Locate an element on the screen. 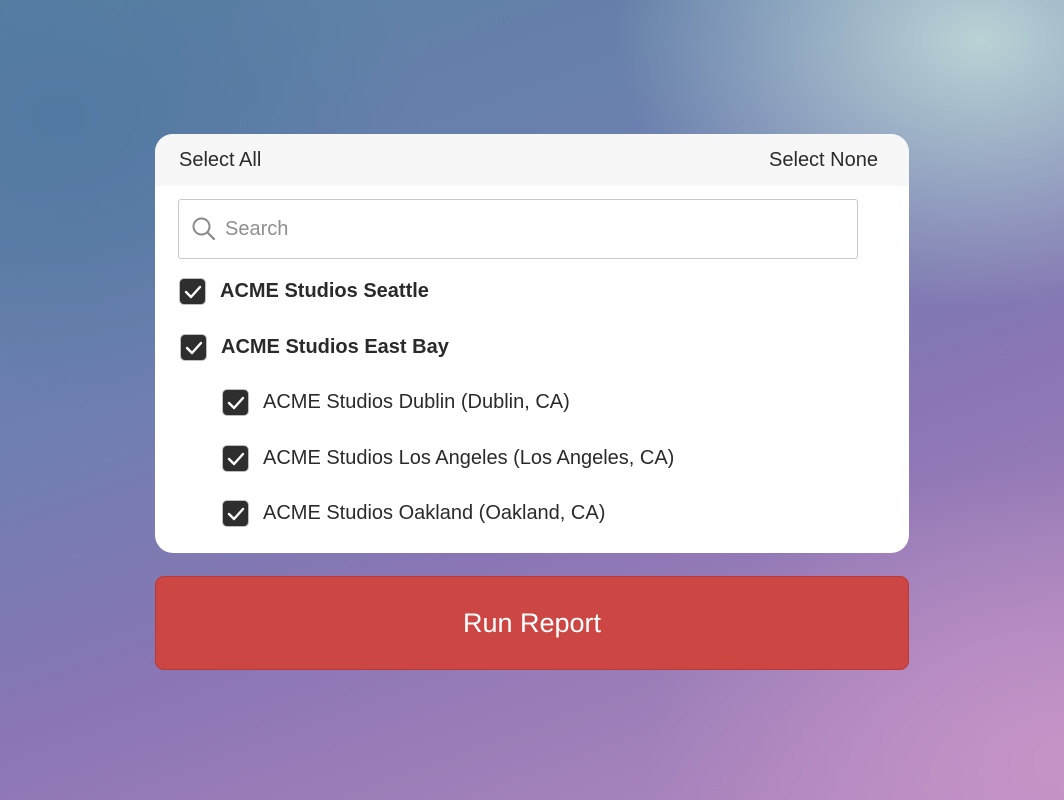 The image size is (1064, 800). search-box is located at coordinates (518, 229).